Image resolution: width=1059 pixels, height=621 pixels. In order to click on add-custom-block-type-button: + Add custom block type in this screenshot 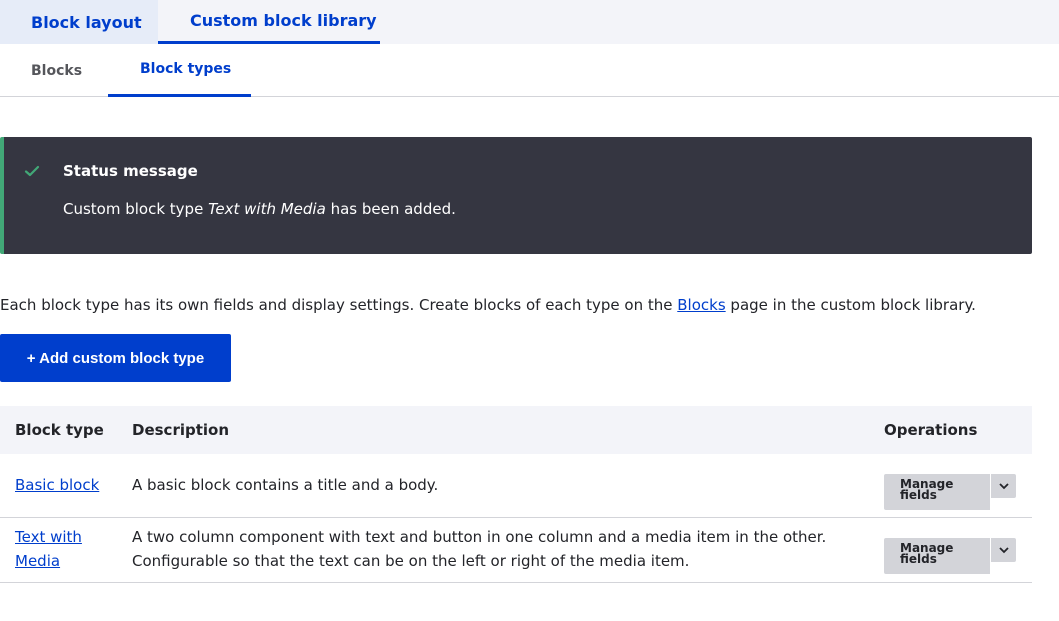, I will do `click(115, 358)`.